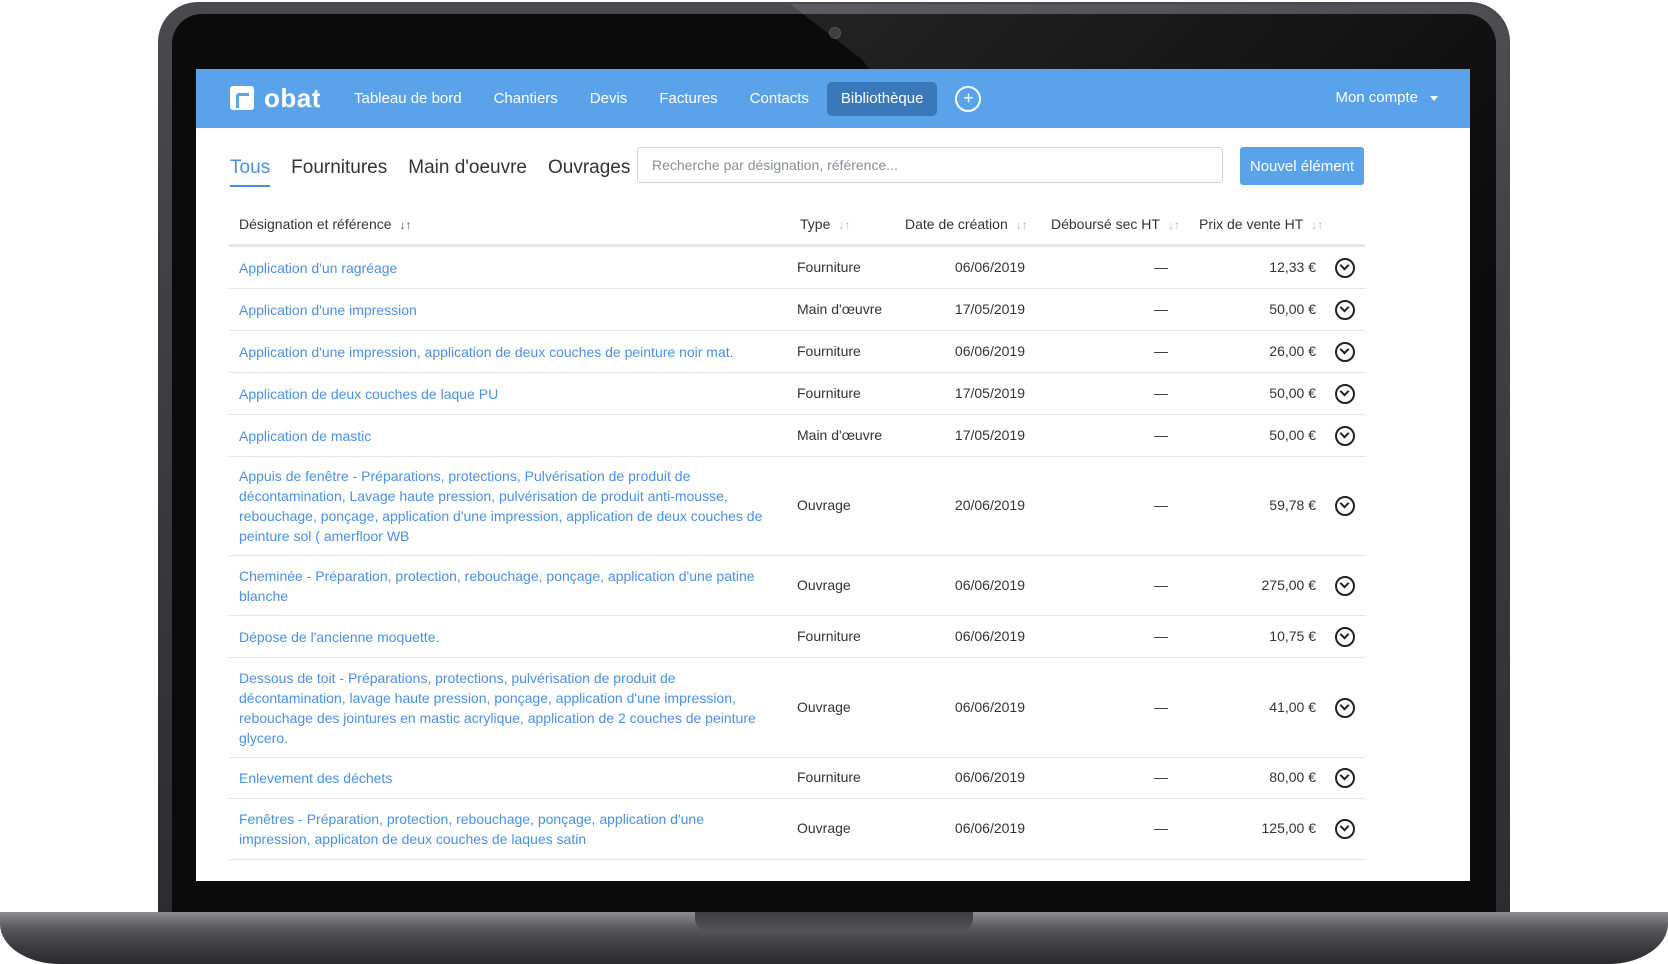 This screenshot has width=1668, height=964. What do you see at coordinates (835, 33) in the screenshot?
I see `camera-icon` at bounding box center [835, 33].